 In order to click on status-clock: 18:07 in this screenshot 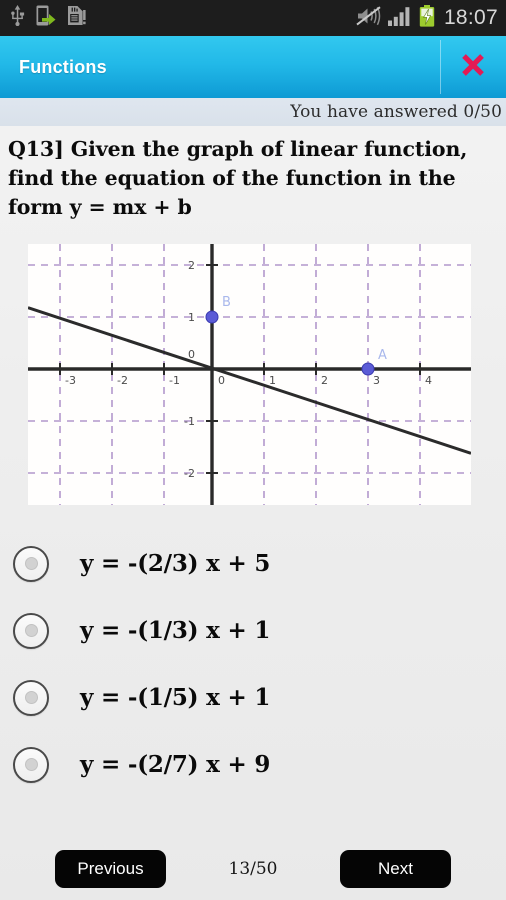, I will do `click(470, 17)`.